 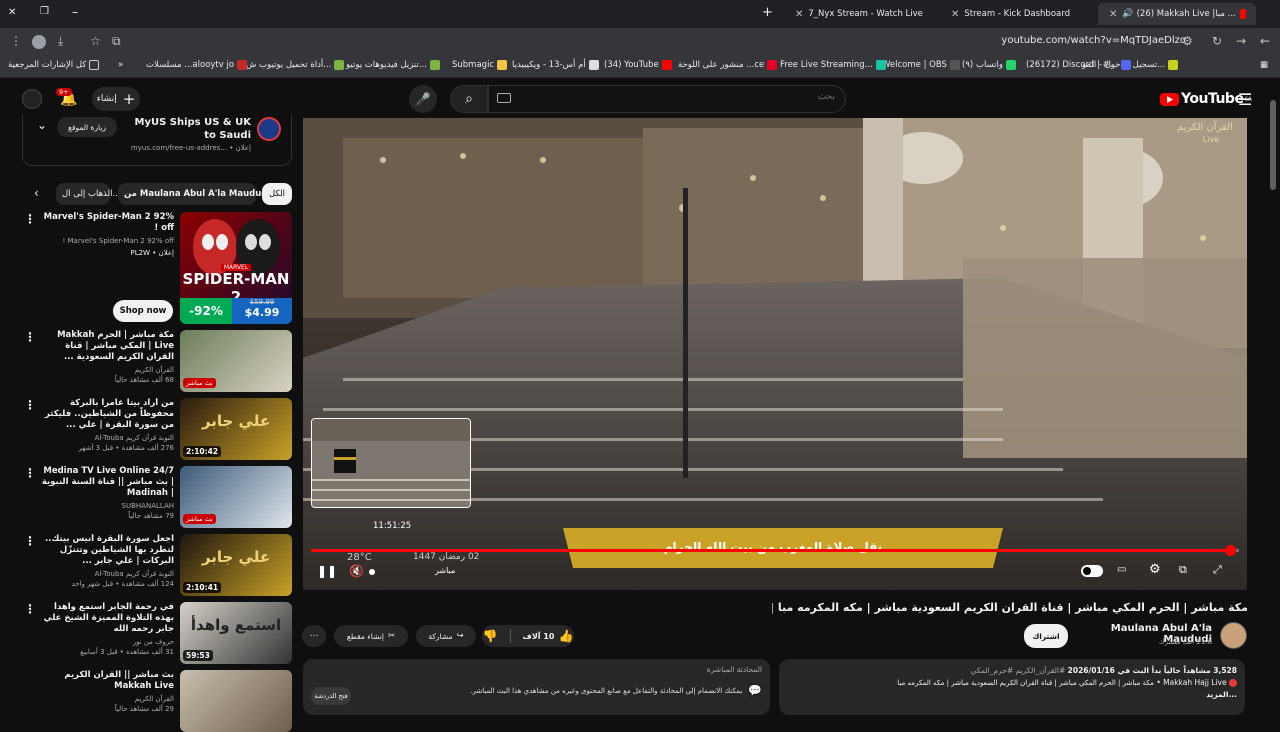 I want to click on more-bookmarks-icon: », so click(x=120, y=65).